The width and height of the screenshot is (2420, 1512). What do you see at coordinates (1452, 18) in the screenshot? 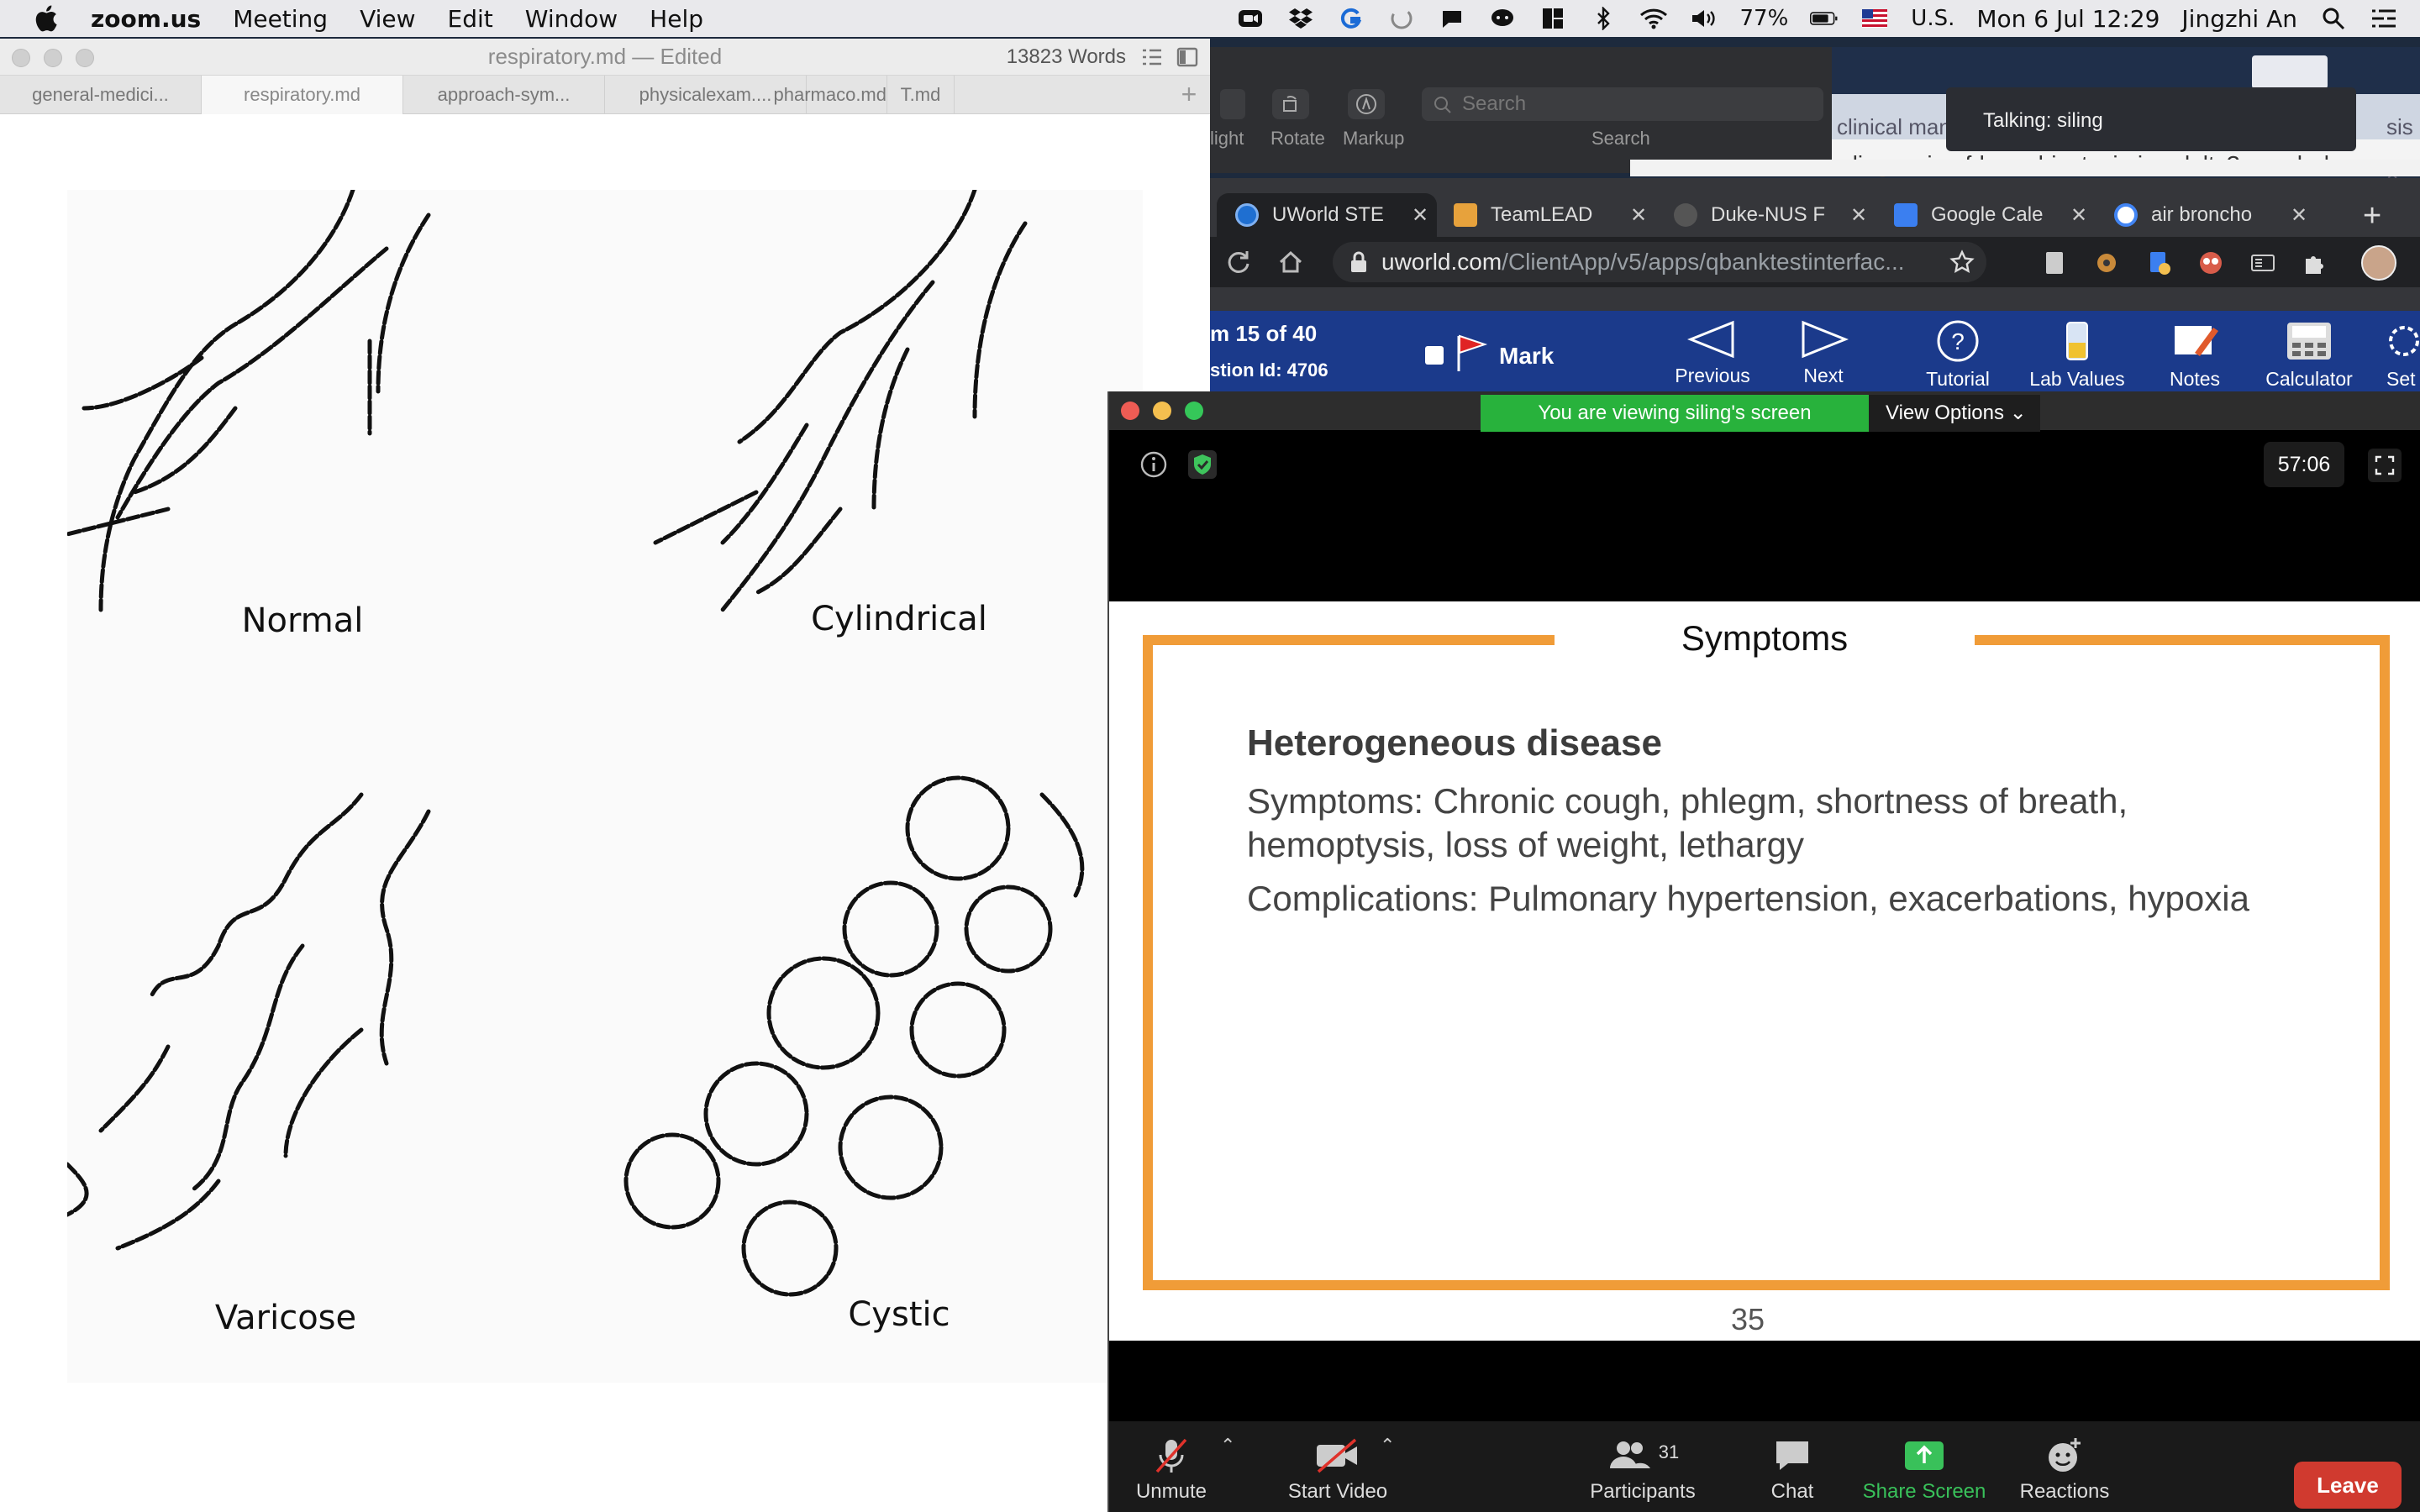
I see `notification-icon` at bounding box center [1452, 18].